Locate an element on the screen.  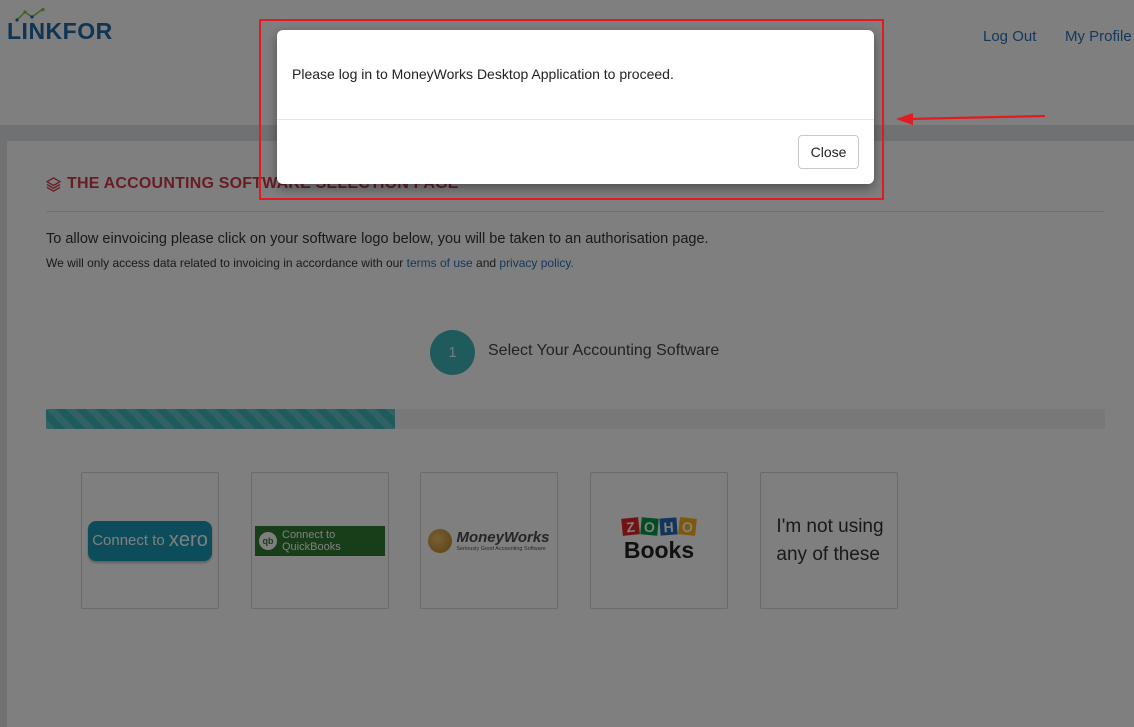
annotation-highlight-box is located at coordinates (571, 109).